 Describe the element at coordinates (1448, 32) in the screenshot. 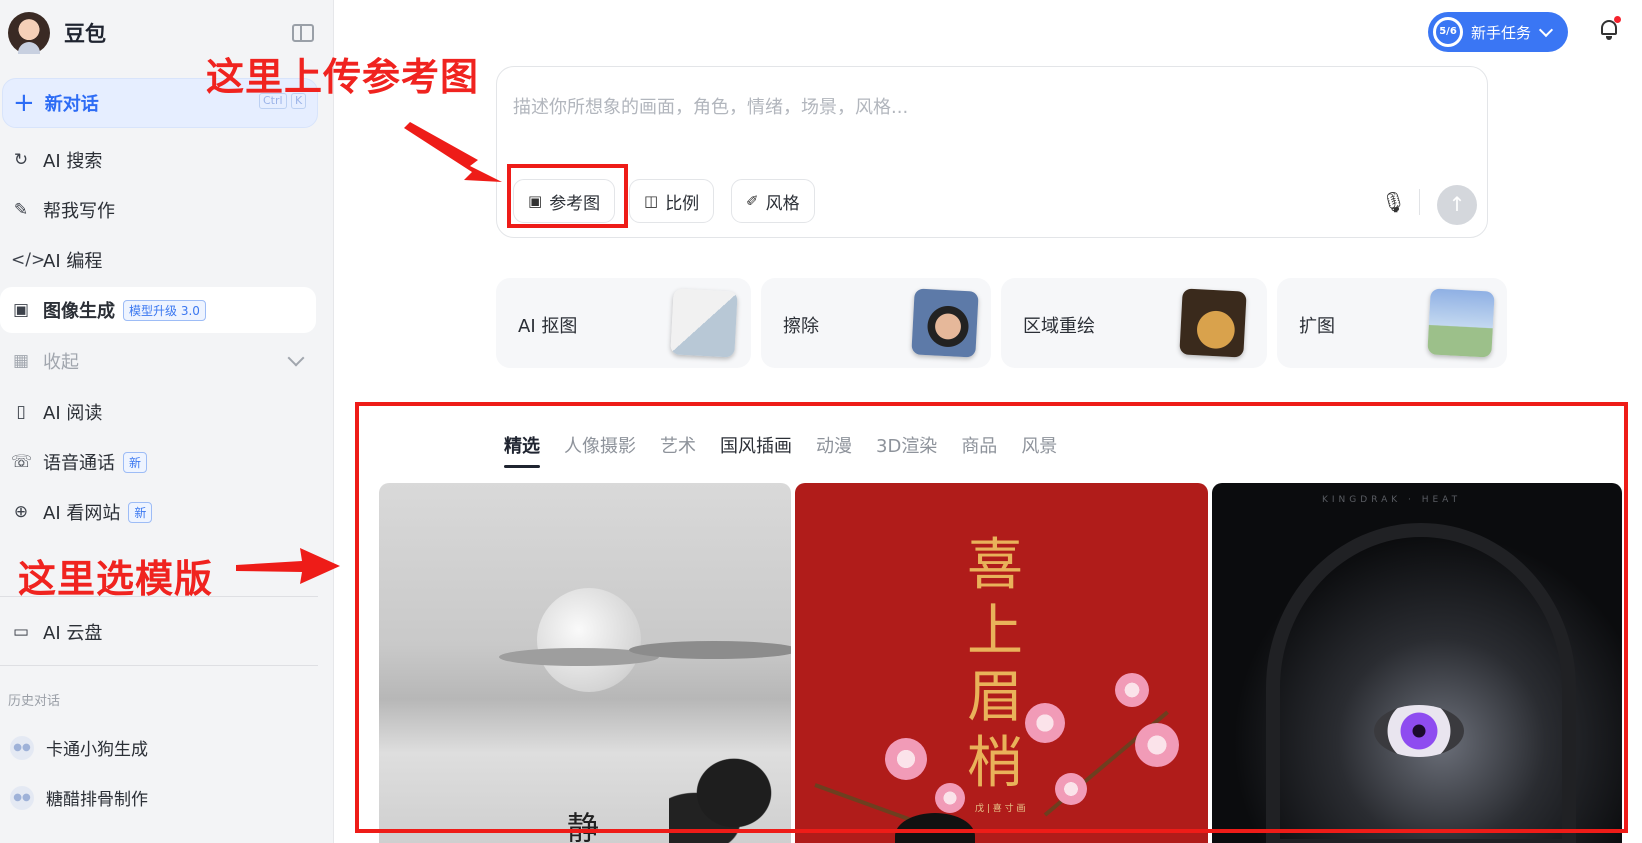

I see `task-progress-ring: 5/6` at that location.